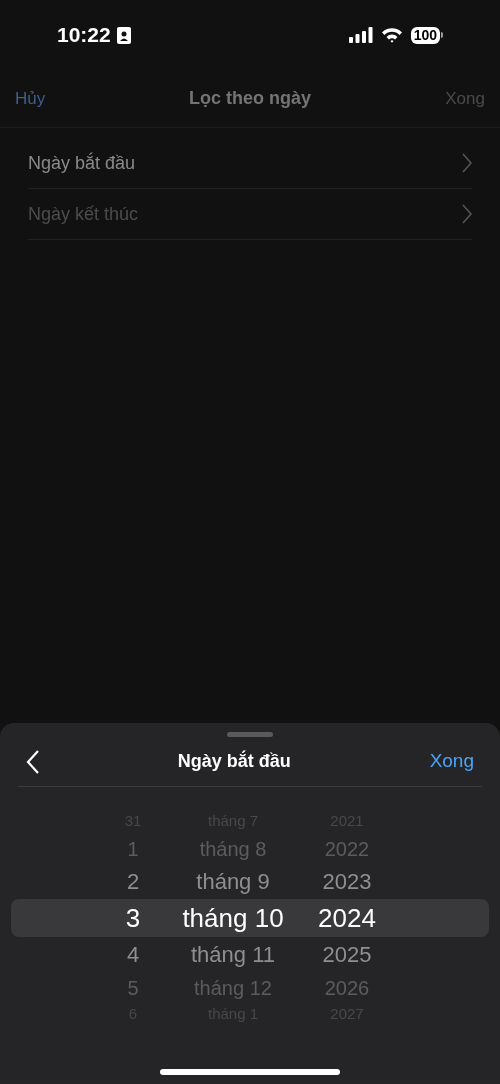 This screenshot has width=500, height=1084. I want to click on back-chevron-icon, so click(32, 761).